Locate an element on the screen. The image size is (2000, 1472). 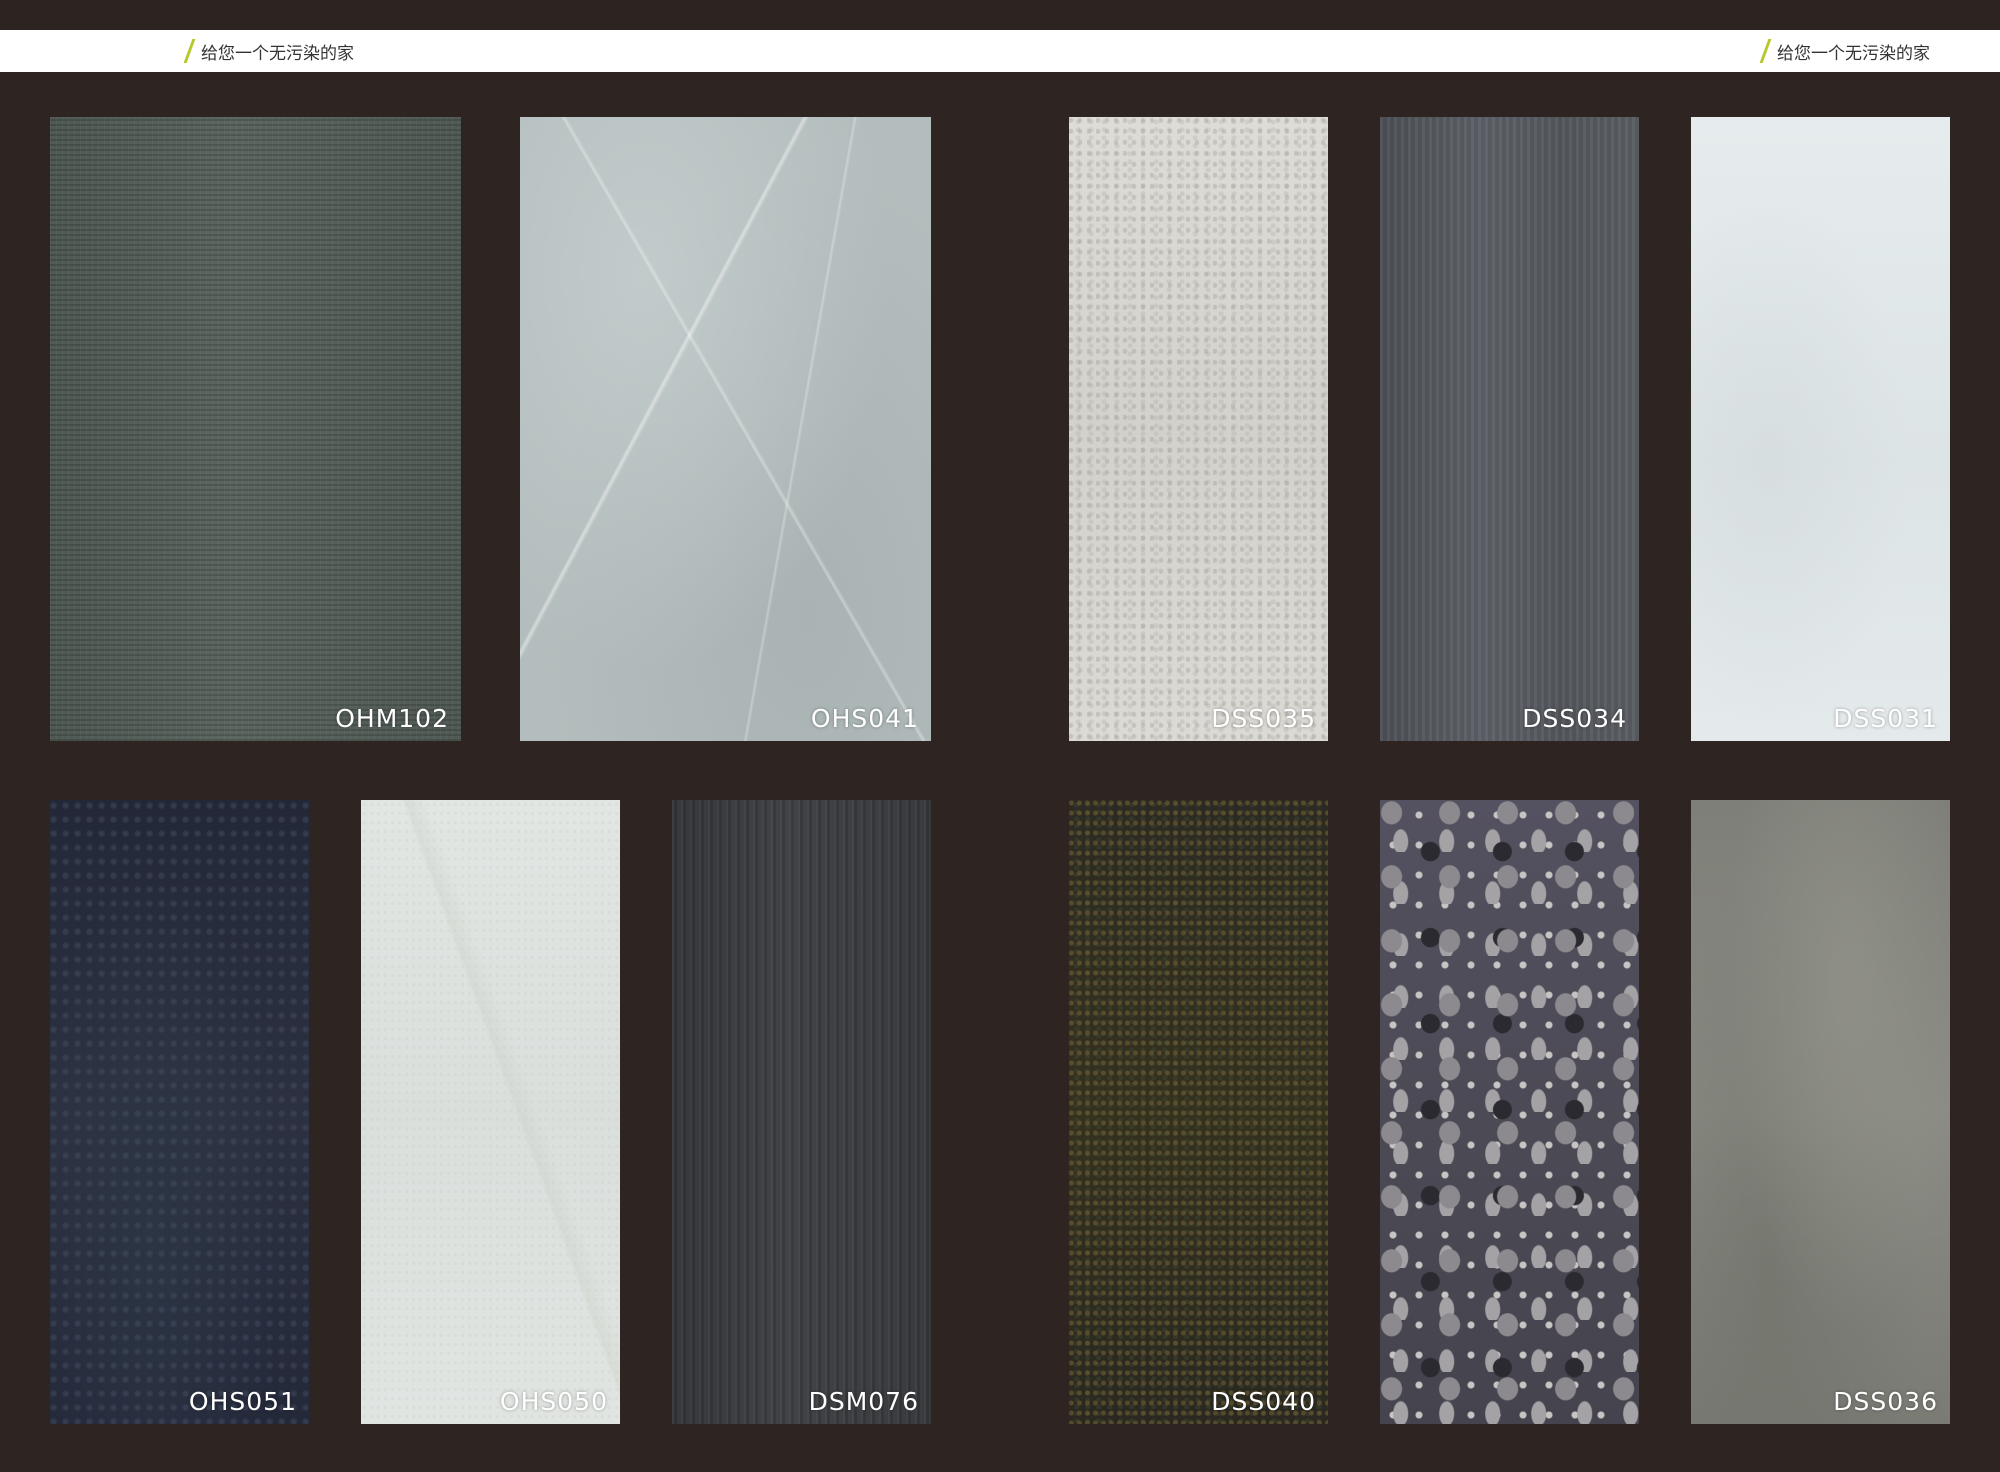
swatch-dss040: DSS040 is located at coordinates (1198, 1112).